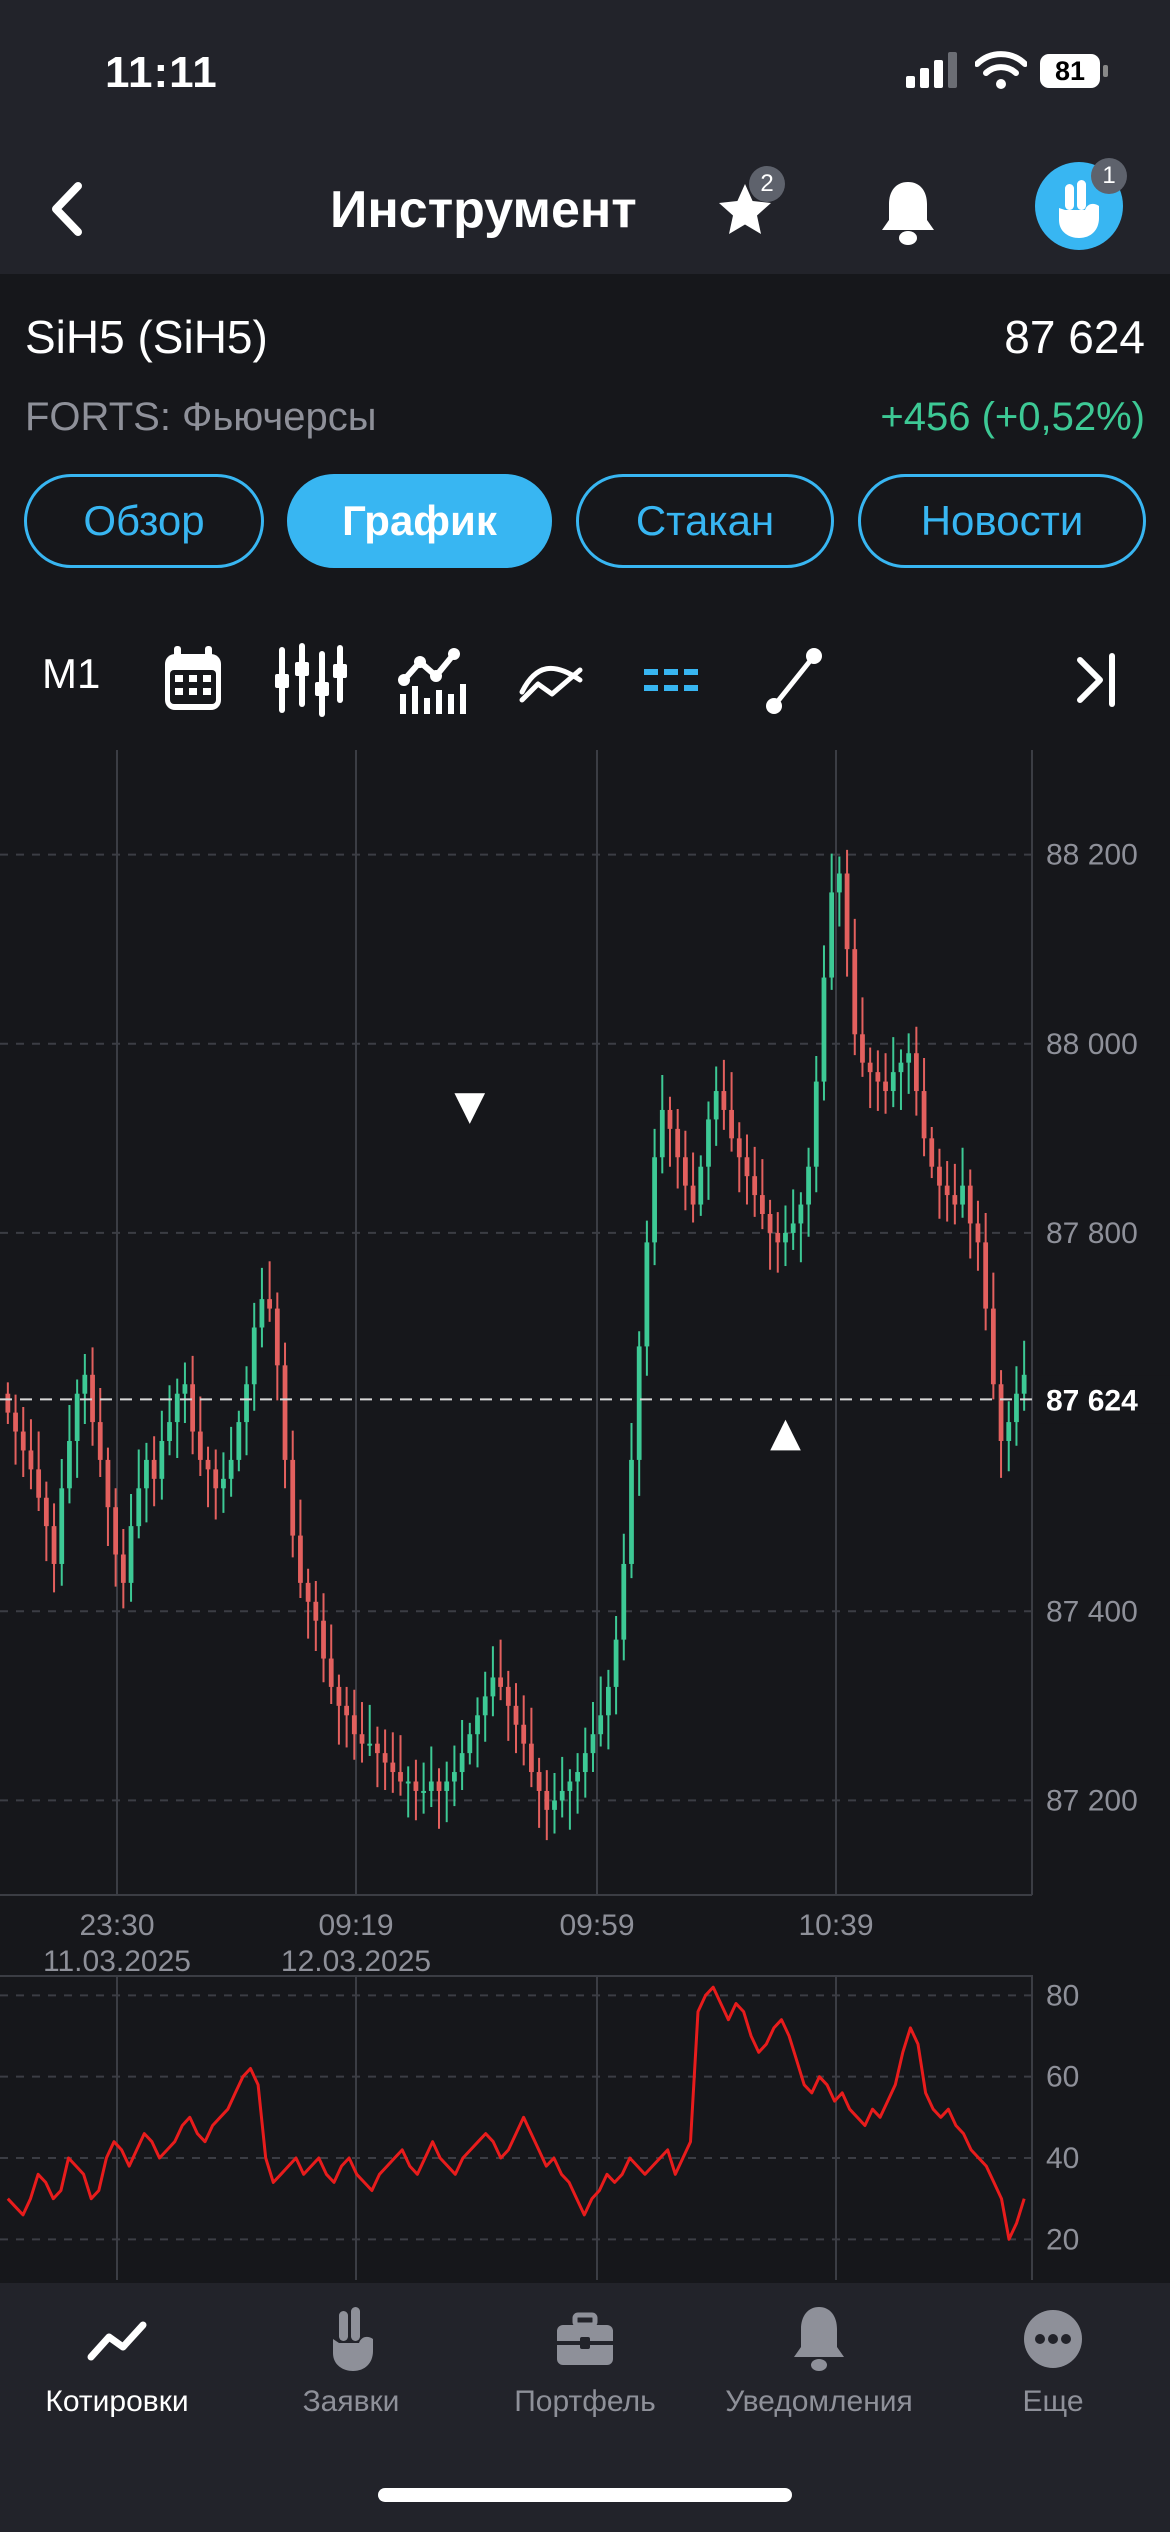 The width and height of the screenshot is (1170, 2532). What do you see at coordinates (794, 680) in the screenshot?
I see `draw-line-icon` at bounding box center [794, 680].